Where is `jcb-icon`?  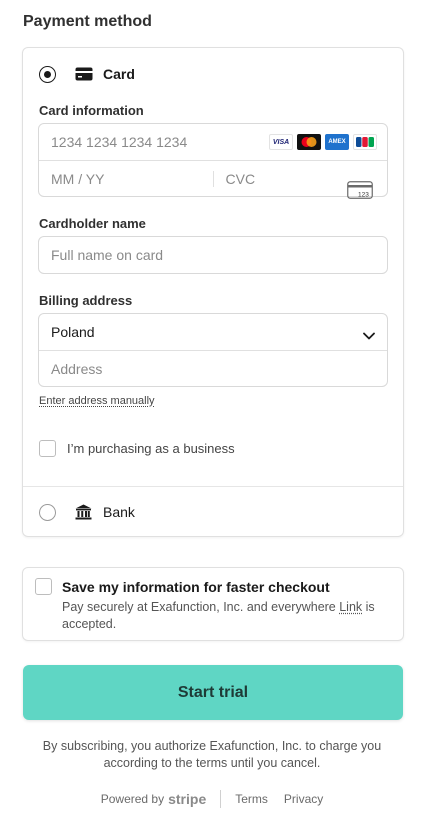 jcb-icon is located at coordinates (365, 142).